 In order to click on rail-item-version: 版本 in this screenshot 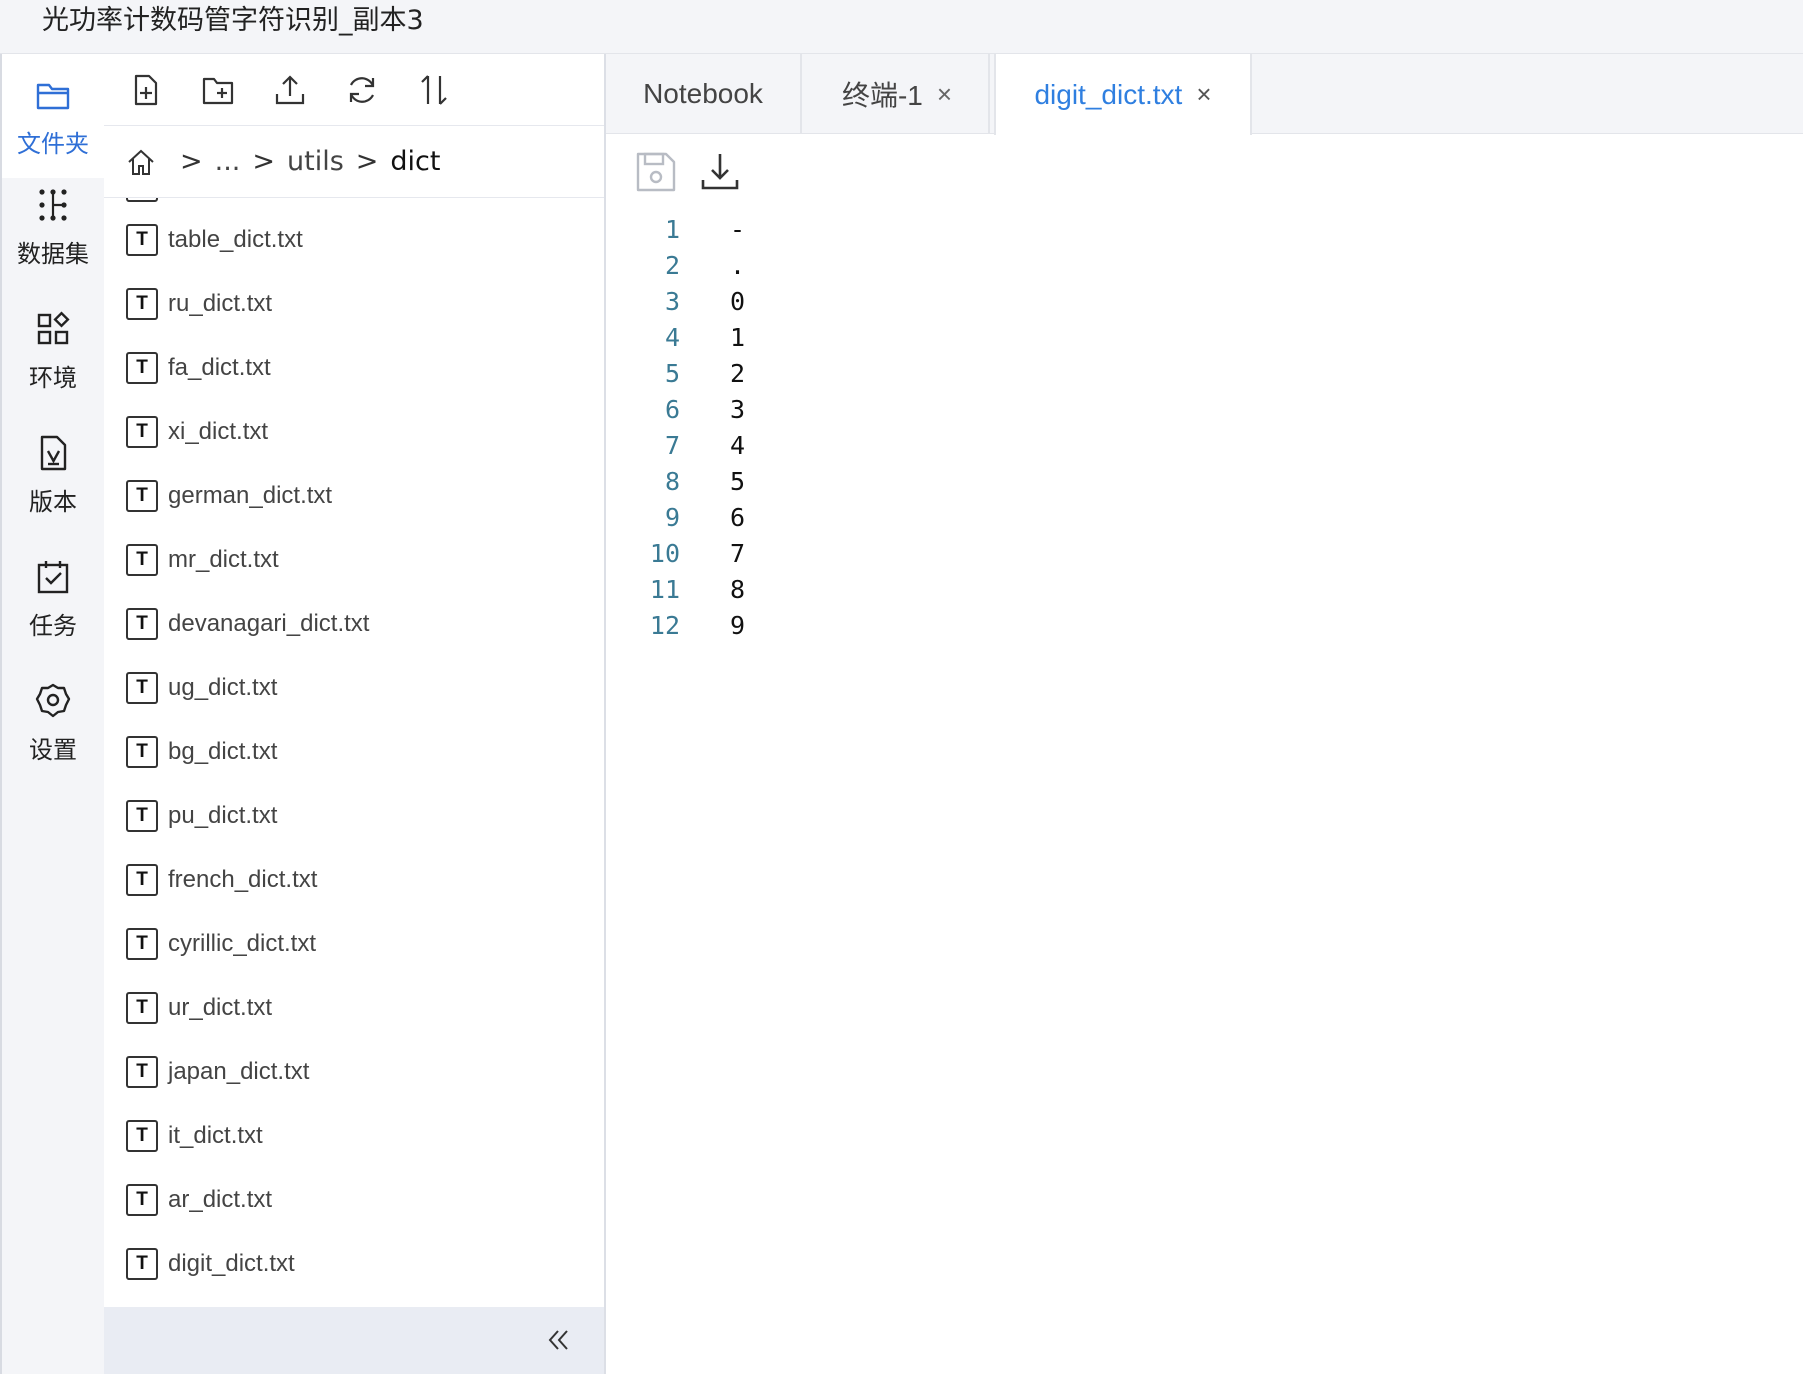, I will do `click(53, 474)`.